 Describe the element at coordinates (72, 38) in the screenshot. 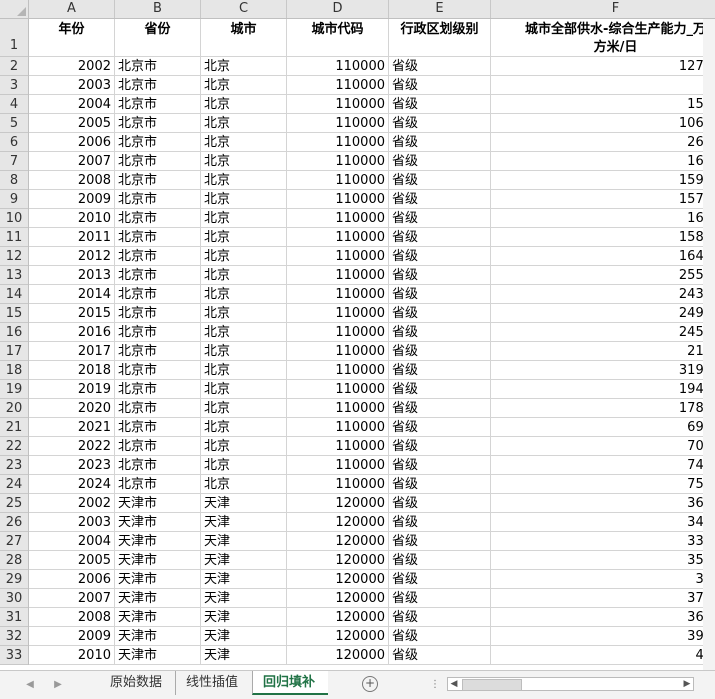

I see `header-cell: 年份` at that location.